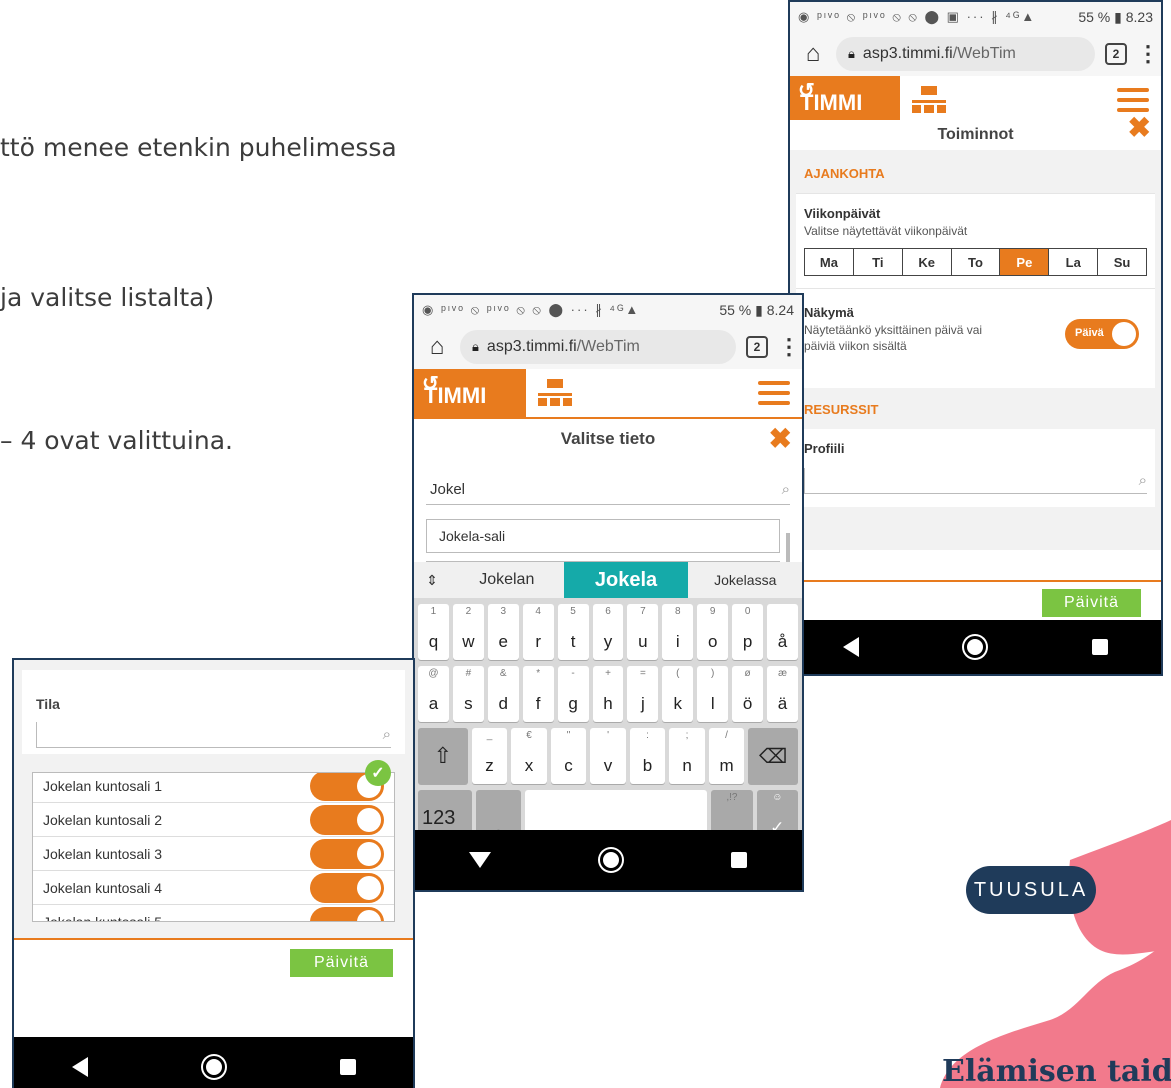 Image resolution: width=1171 pixels, height=1088 pixels. I want to click on key: ; n, so click(687, 756).